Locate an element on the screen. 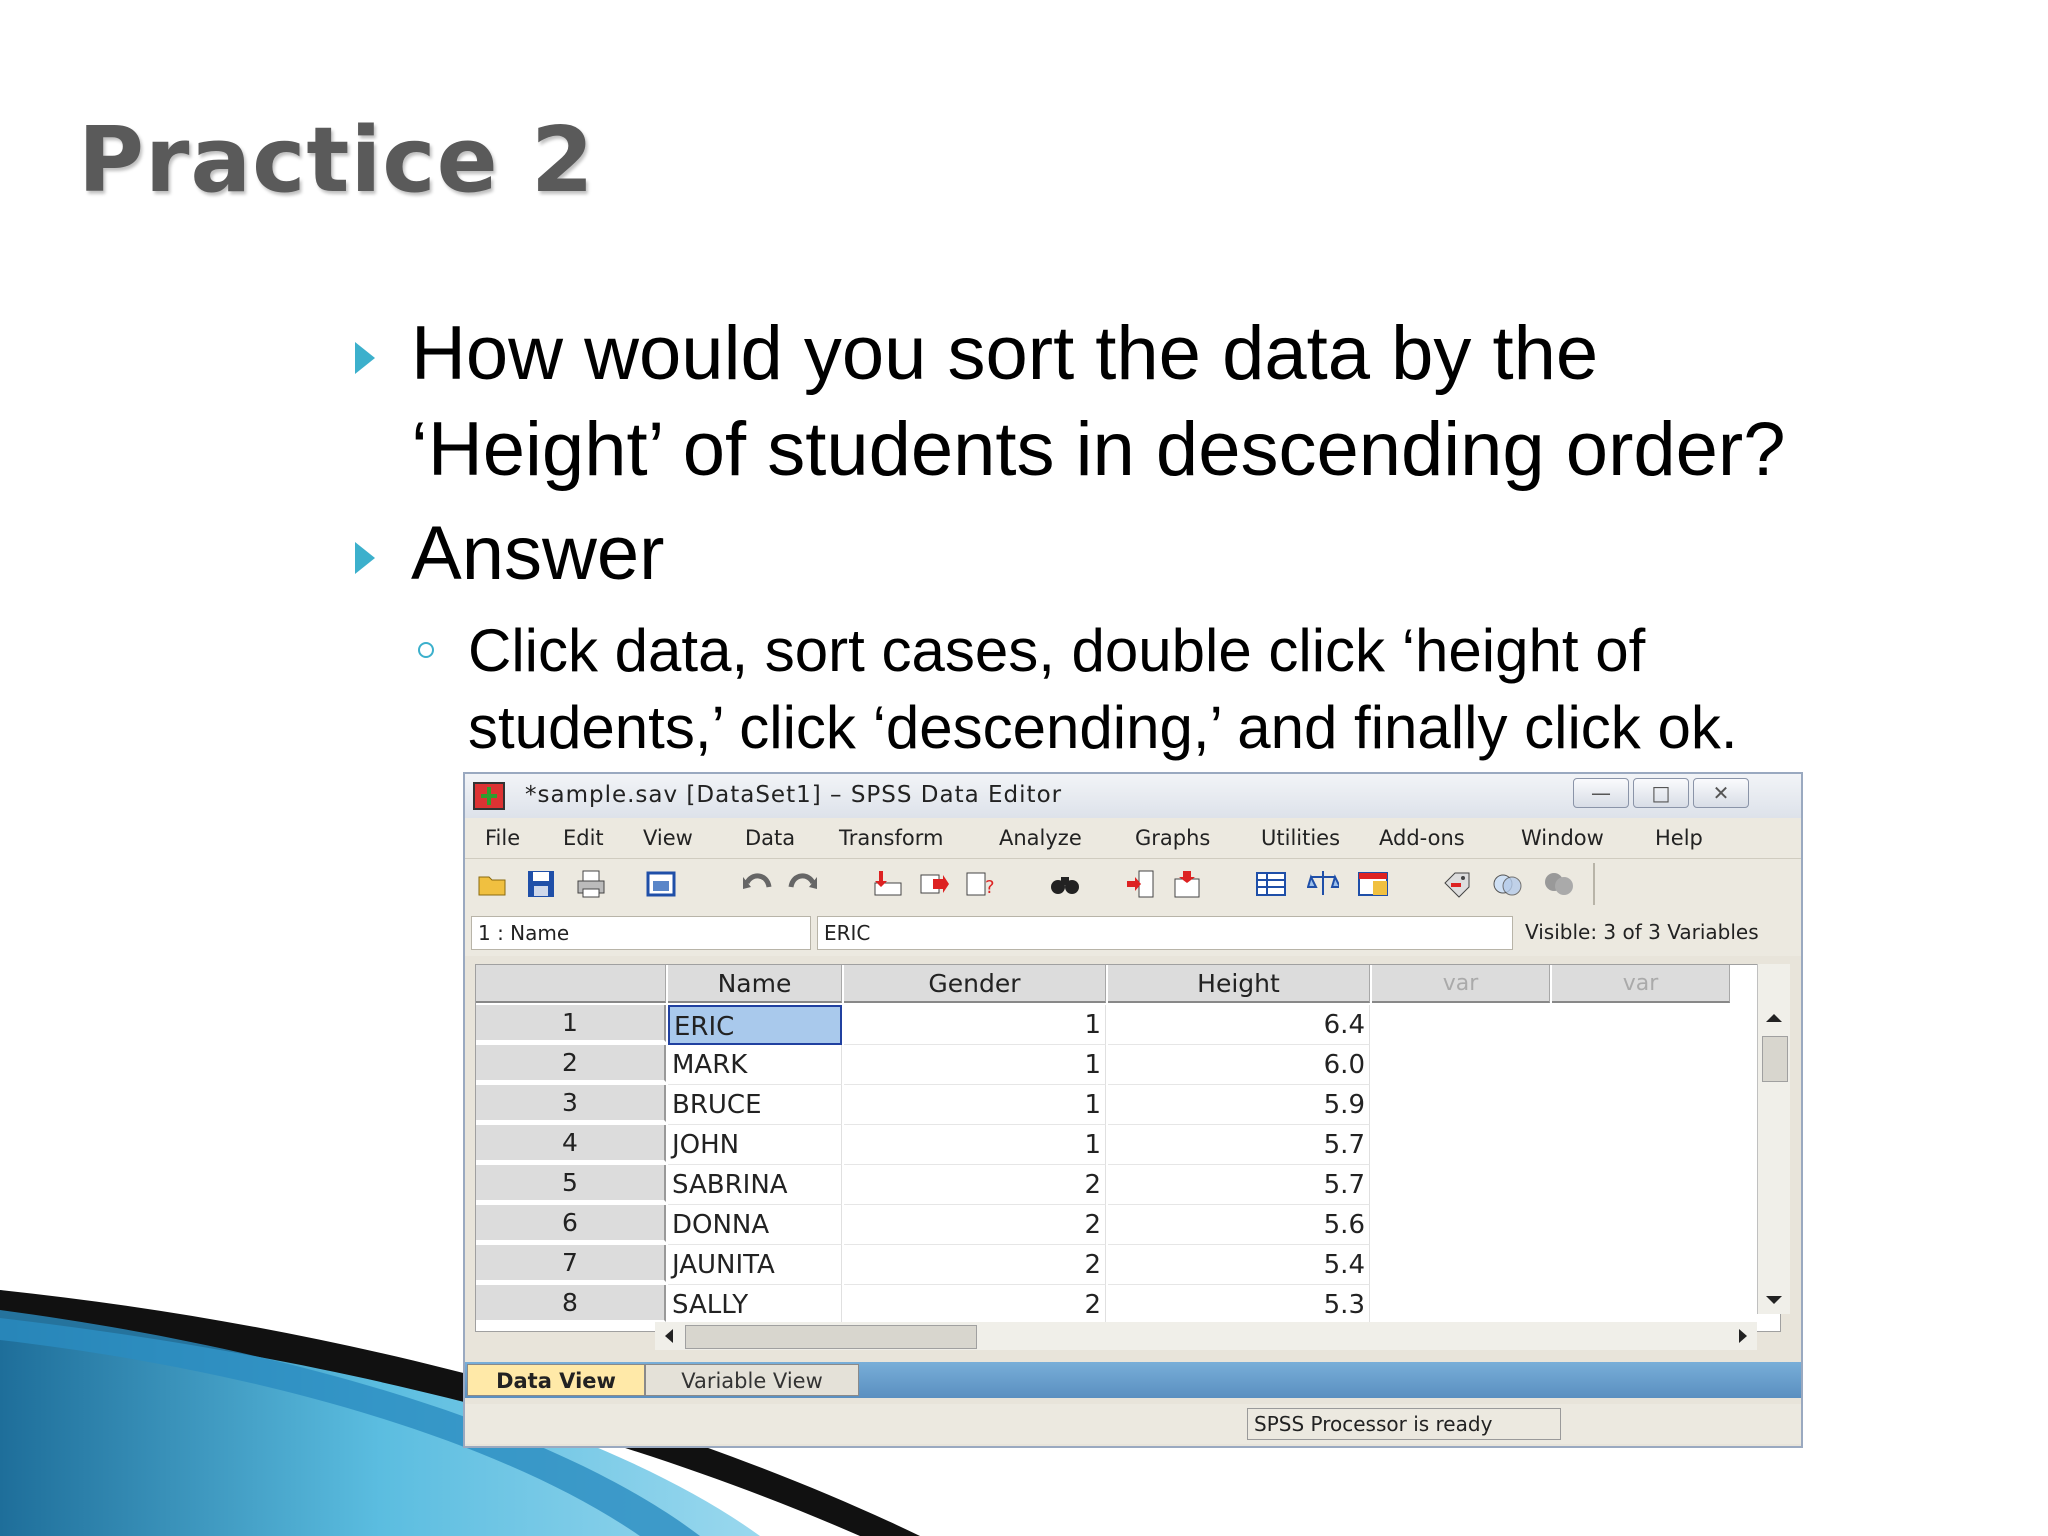 The height and width of the screenshot is (1536, 2048). cell-height: 5.6 is located at coordinates (1239, 1225).